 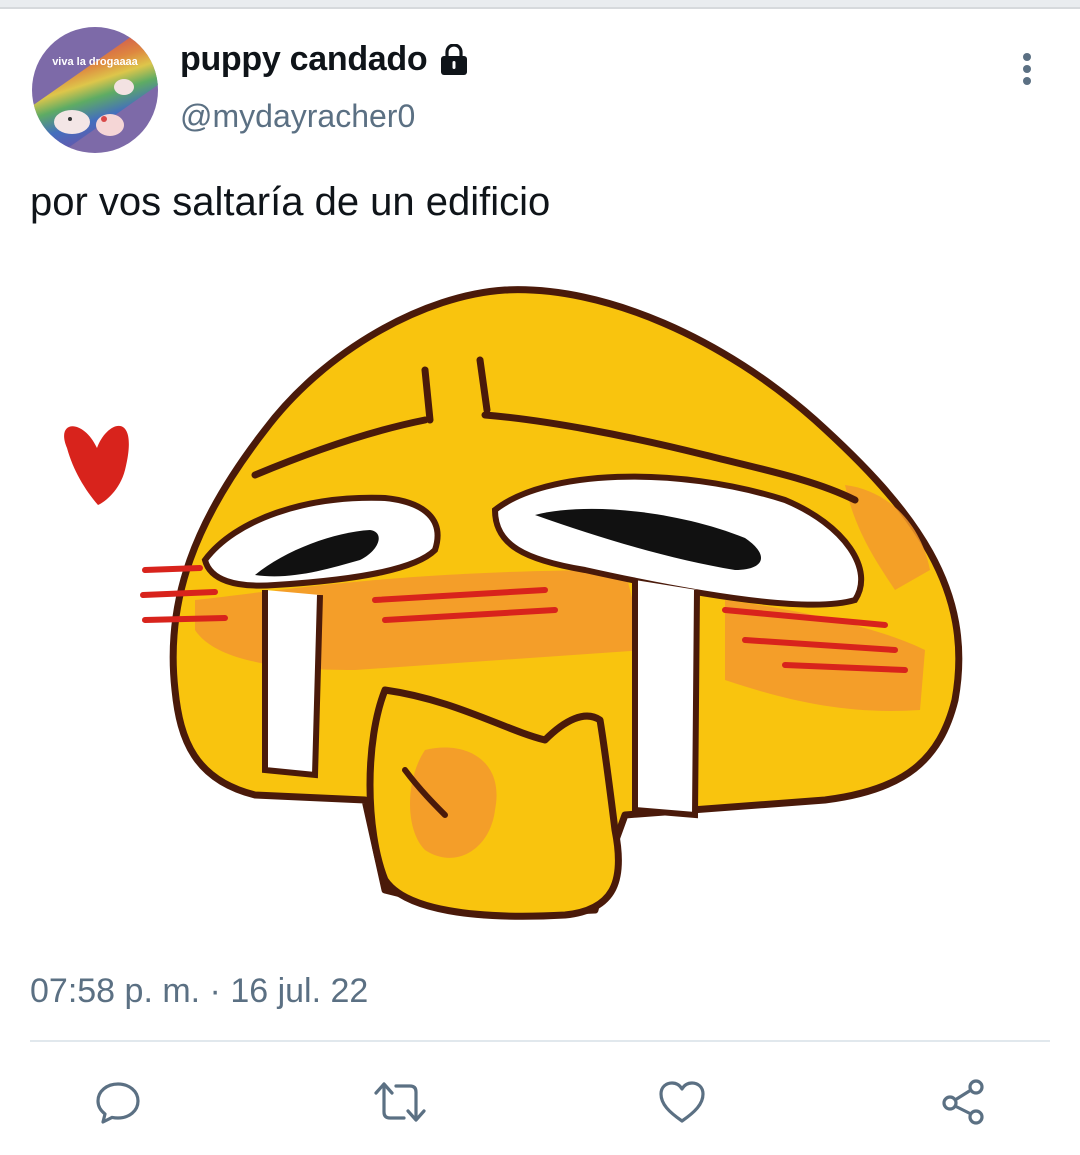 What do you see at coordinates (95, 90) in the screenshot?
I see `avatar: viva la drogaaaa` at bounding box center [95, 90].